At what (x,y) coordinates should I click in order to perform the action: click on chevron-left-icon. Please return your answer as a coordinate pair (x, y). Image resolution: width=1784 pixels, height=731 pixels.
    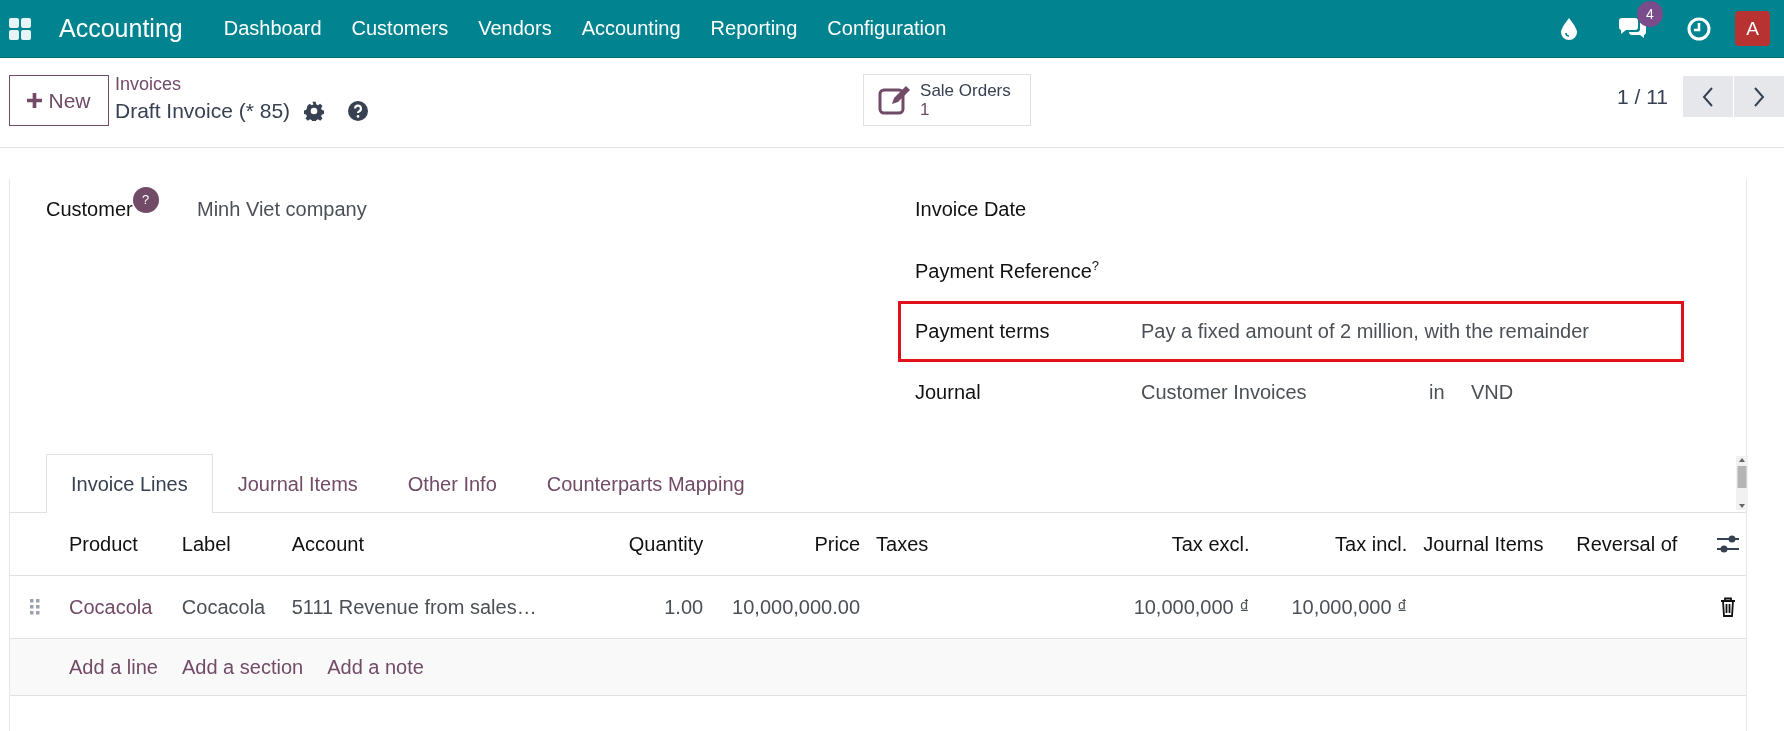
    Looking at the image, I should click on (1708, 96).